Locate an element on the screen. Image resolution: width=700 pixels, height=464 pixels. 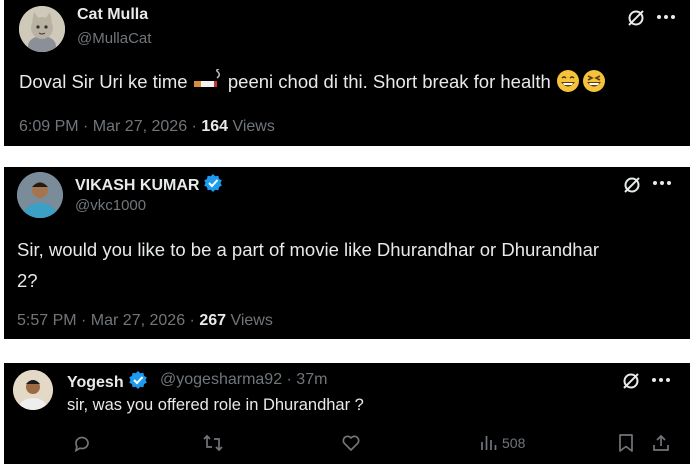
tweet-meta: 6:09 PM · Mar 27, 2026 · 164 Views is located at coordinates (147, 127).